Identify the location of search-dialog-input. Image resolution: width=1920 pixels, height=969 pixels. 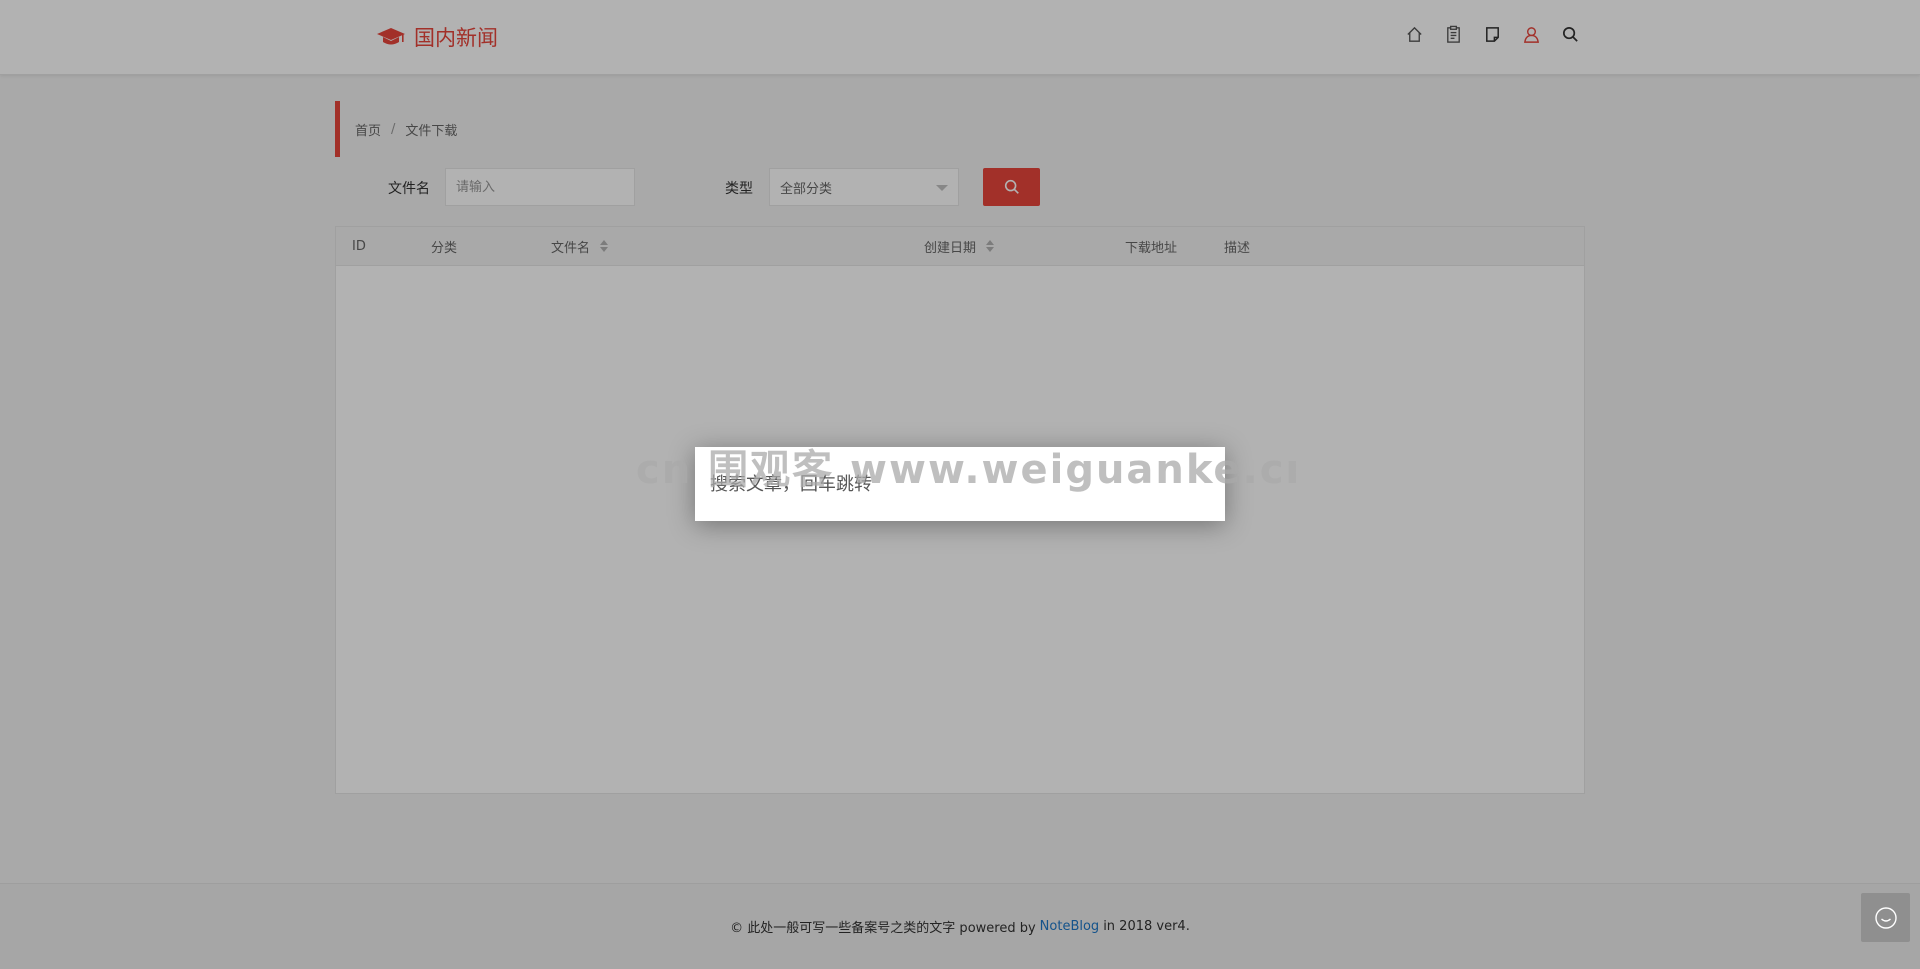
(960, 484).